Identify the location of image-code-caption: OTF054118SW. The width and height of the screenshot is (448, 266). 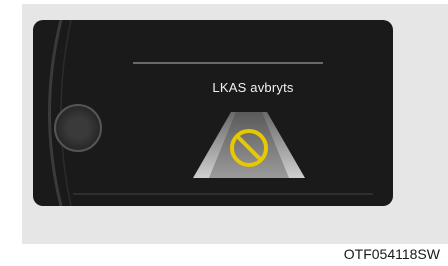
(391, 254).